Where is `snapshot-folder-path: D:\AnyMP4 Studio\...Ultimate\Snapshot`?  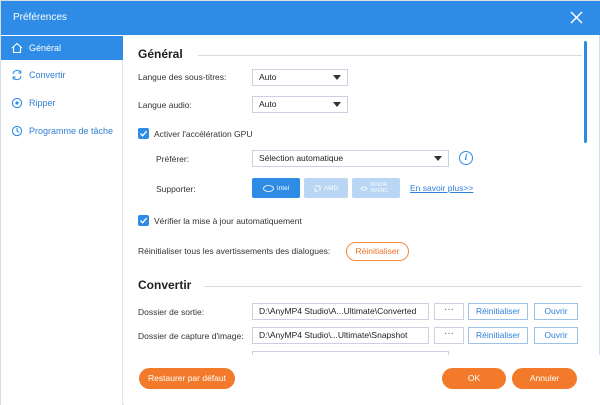
snapshot-folder-path: D:\AnyMP4 Studio\...Ultimate\Snapshot is located at coordinates (340, 335).